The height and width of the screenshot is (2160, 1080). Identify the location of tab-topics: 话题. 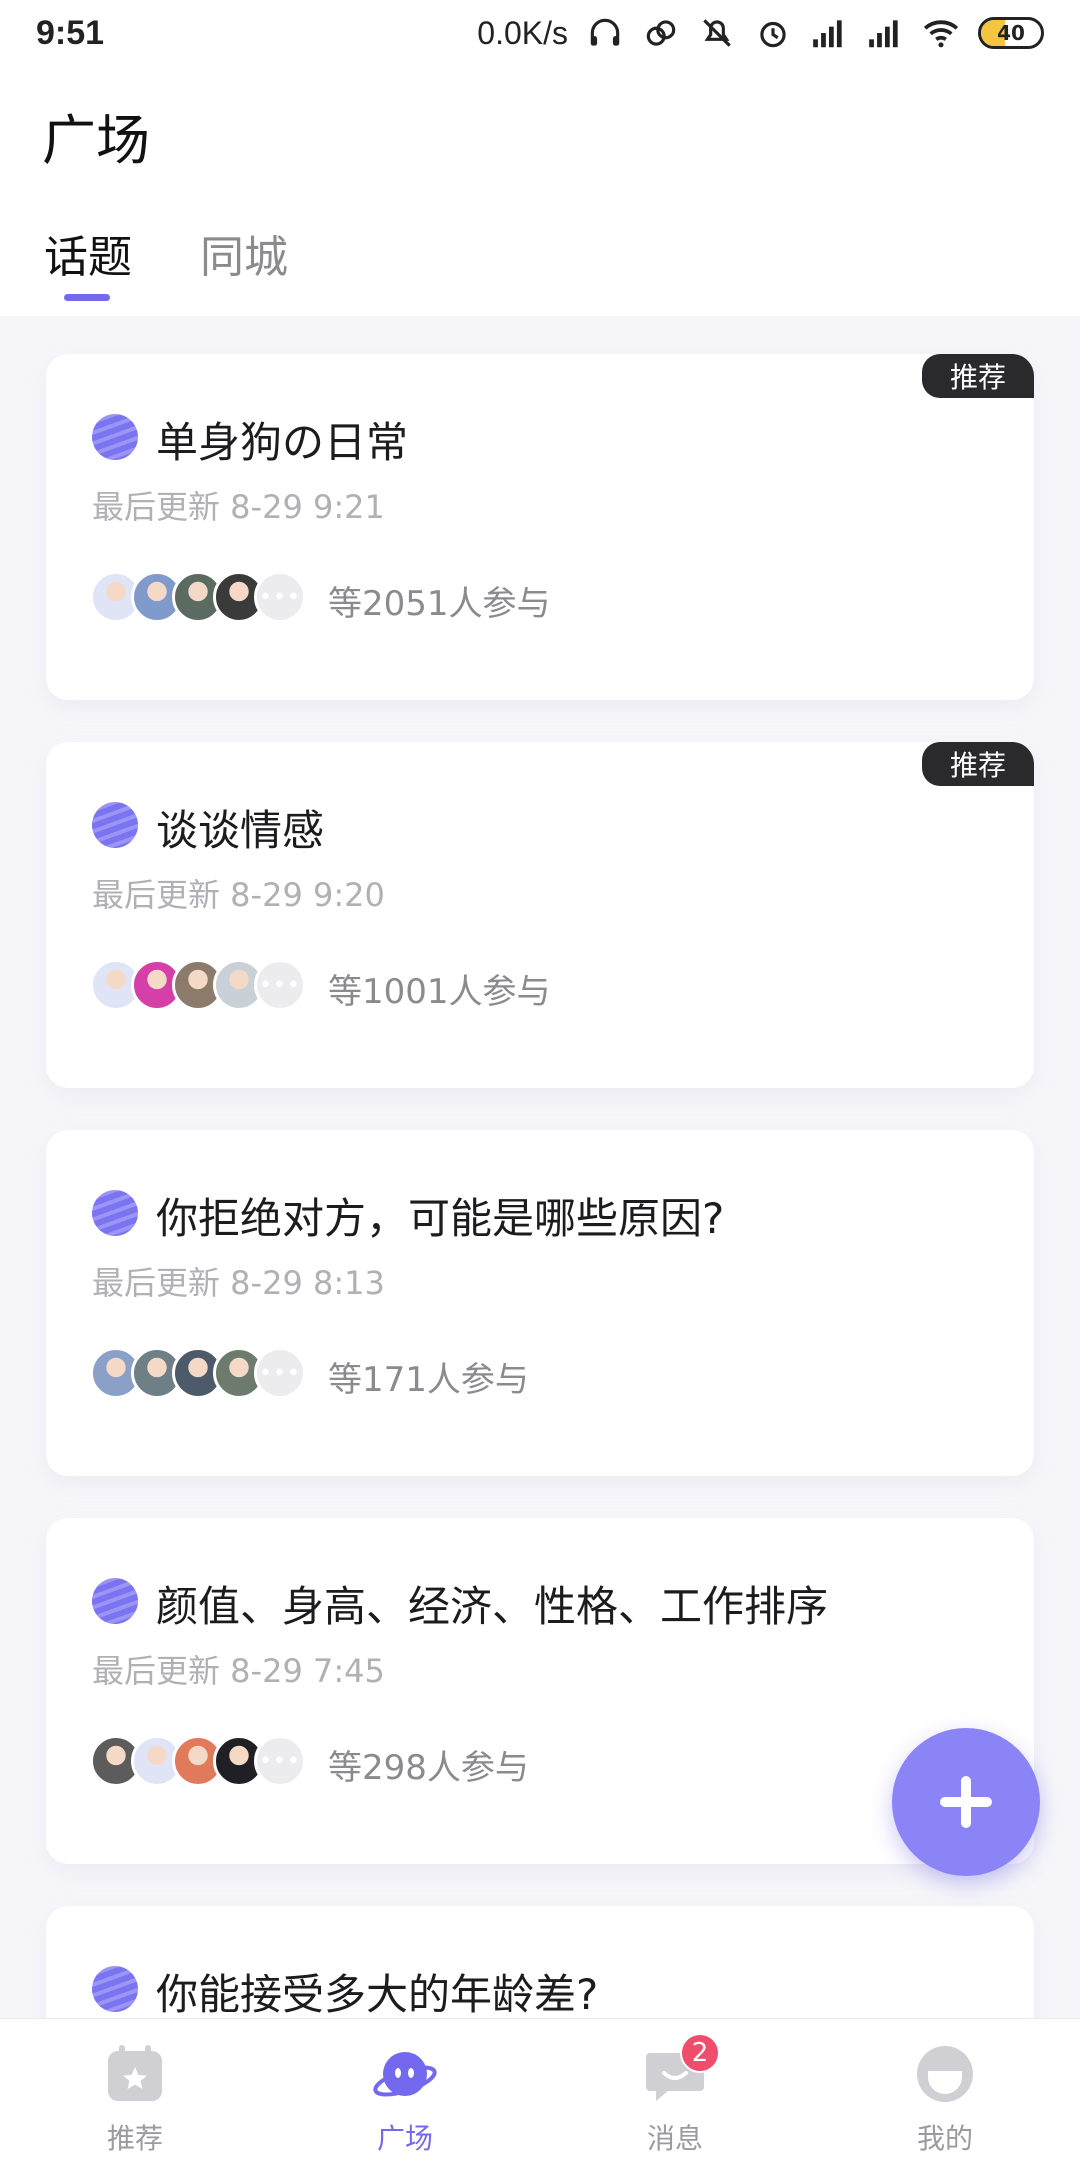
(88, 253).